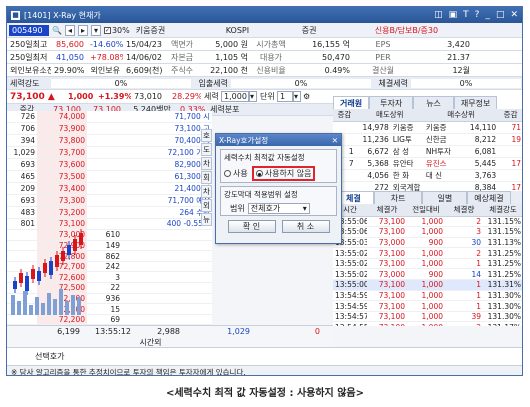  I want to click on trade-row: 13:55:06 73,100 1,000 2 131.15%, so click(427, 222).